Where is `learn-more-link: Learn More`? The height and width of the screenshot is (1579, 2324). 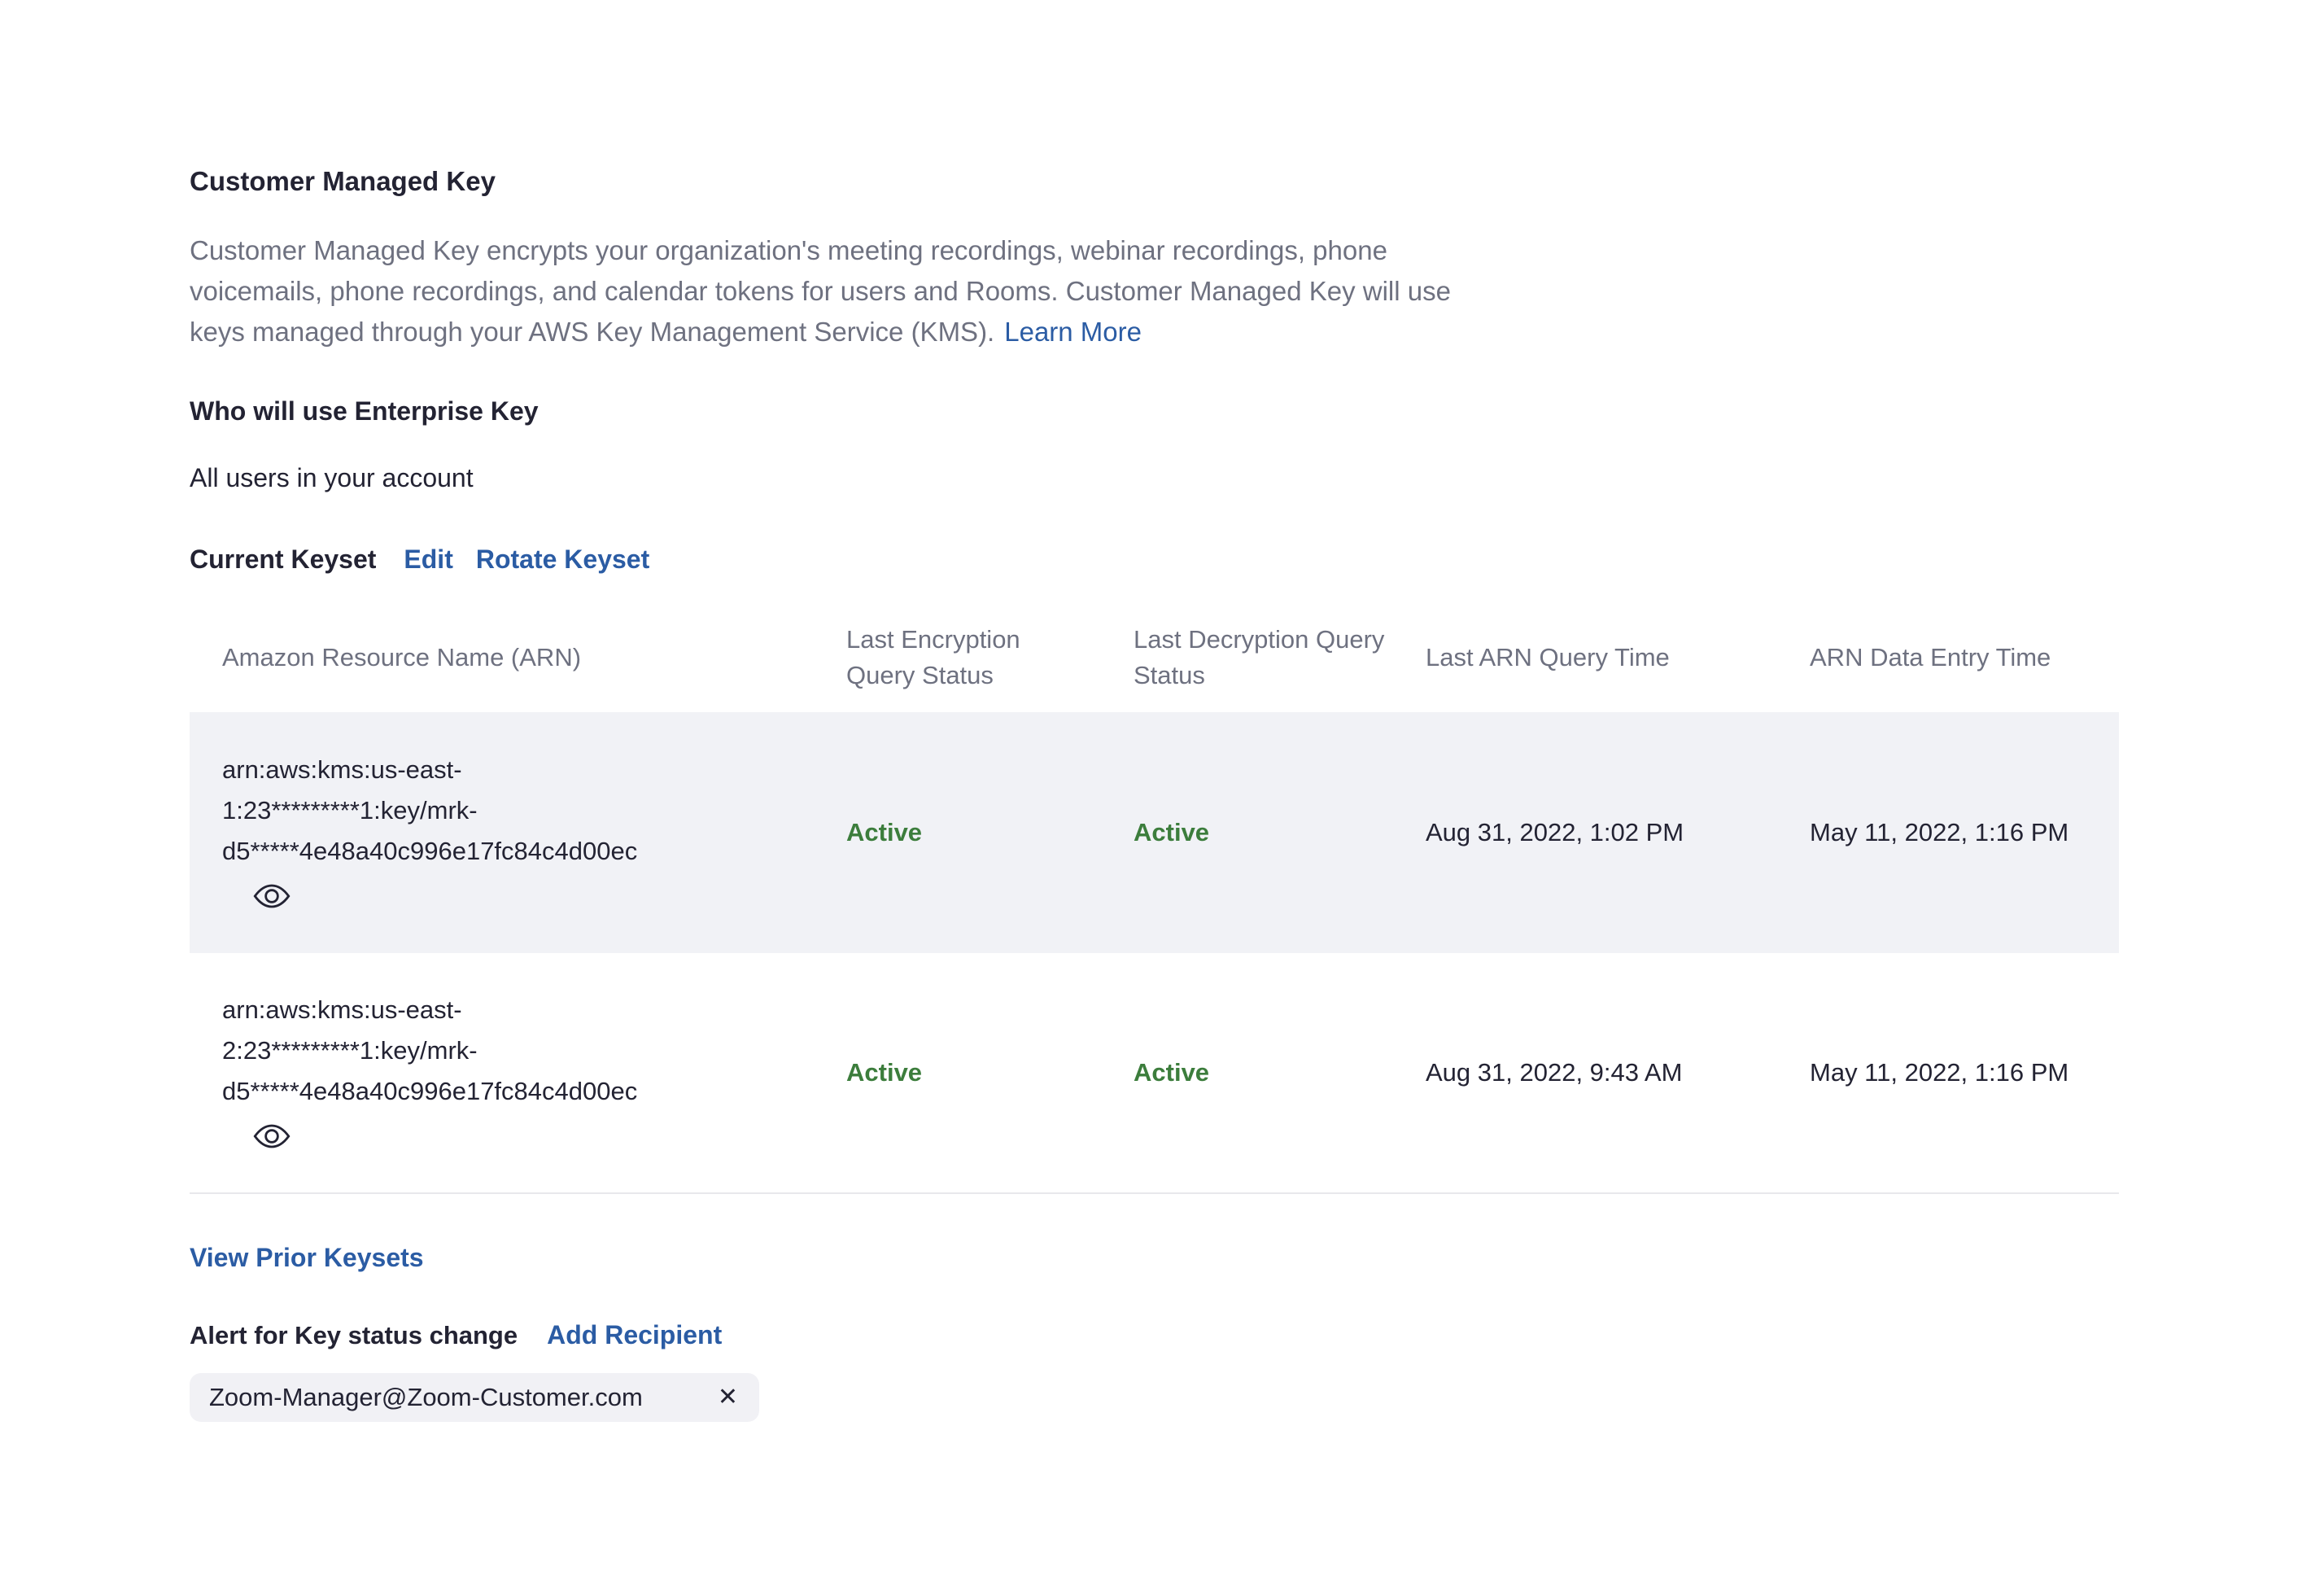 learn-more-link: Learn More is located at coordinates (1073, 332).